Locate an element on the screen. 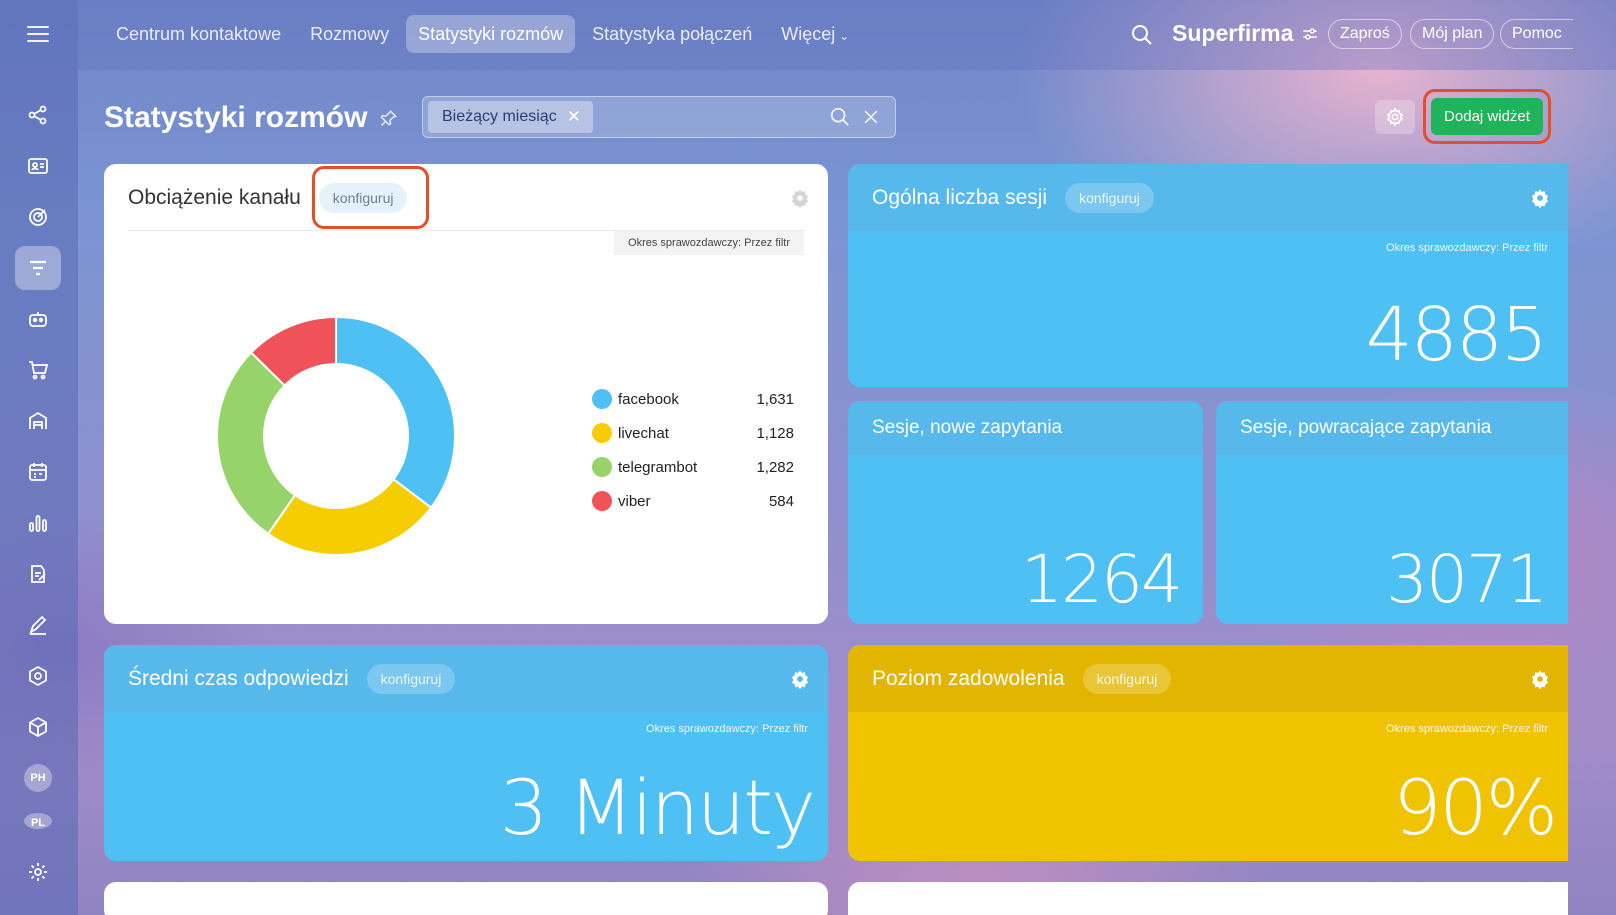 Image resolution: width=1616 pixels, height=915 pixels. sidebar-item-goals is located at coordinates (38, 217).